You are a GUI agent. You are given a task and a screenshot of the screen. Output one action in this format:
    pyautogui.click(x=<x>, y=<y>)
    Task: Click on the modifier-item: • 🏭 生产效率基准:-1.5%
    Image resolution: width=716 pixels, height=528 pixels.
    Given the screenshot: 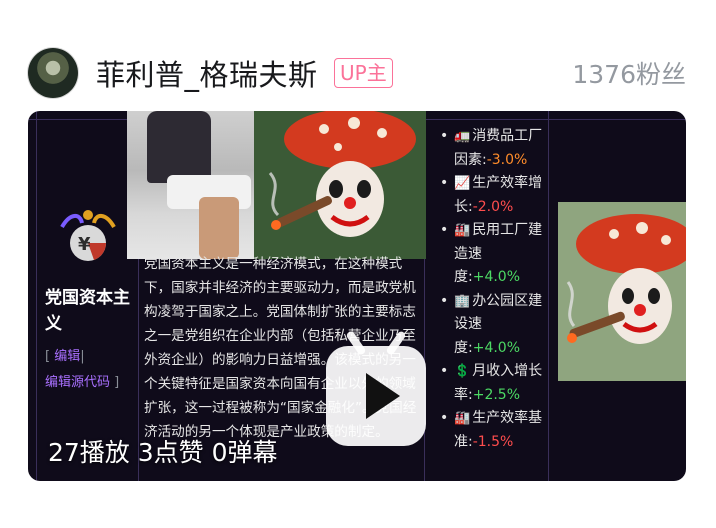 What is the action you would take?
    pyautogui.click(x=494, y=430)
    